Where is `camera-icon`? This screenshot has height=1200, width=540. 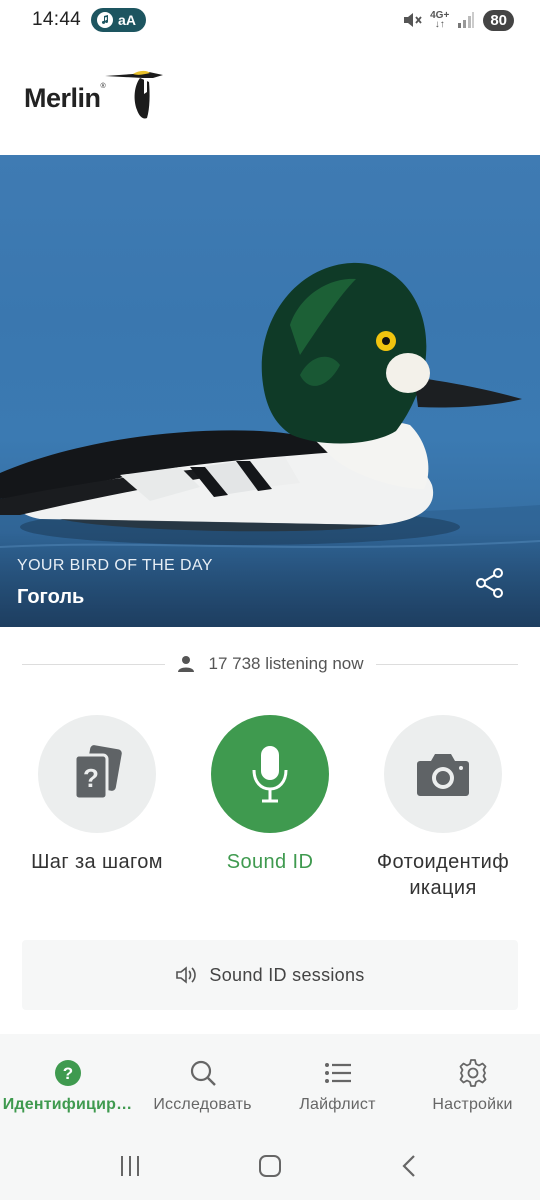 camera-icon is located at coordinates (443, 775).